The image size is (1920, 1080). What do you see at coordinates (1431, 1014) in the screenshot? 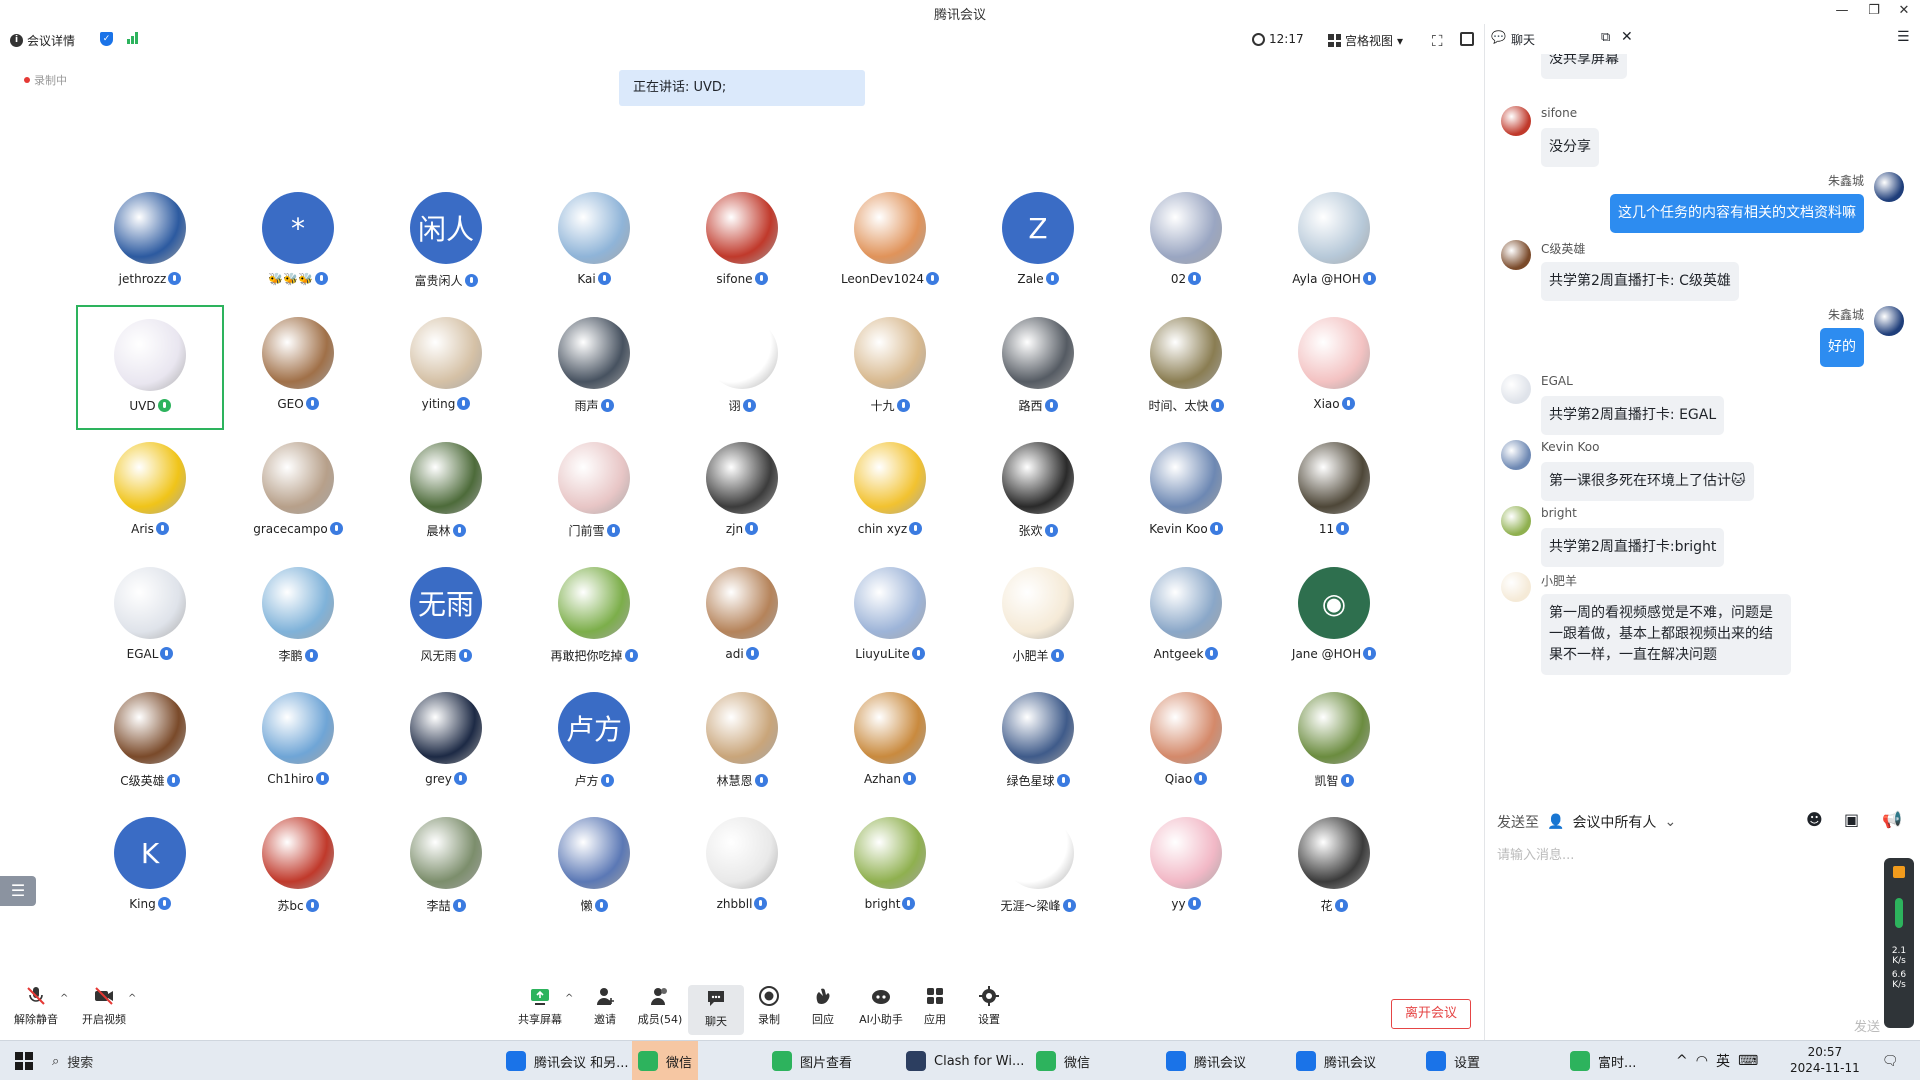
I see `leave-meeting-button: 离开会议` at bounding box center [1431, 1014].